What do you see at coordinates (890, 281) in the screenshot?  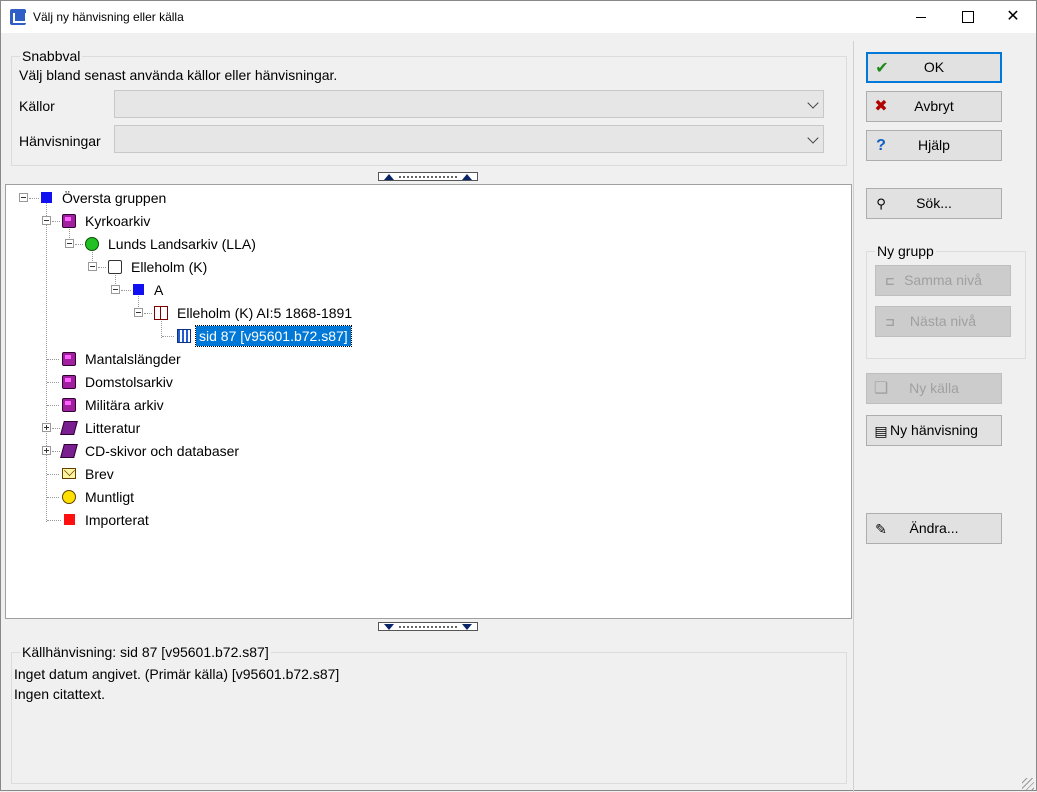 I see `same-level-icon: ⊏` at bounding box center [890, 281].